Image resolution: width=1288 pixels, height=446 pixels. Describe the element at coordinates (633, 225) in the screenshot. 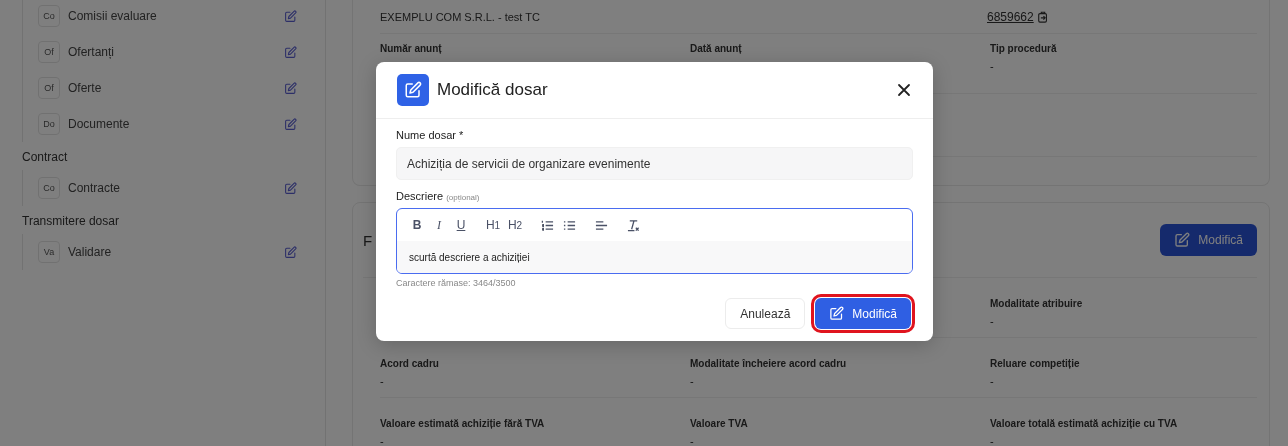

I see `clear-format-icon` at that location.